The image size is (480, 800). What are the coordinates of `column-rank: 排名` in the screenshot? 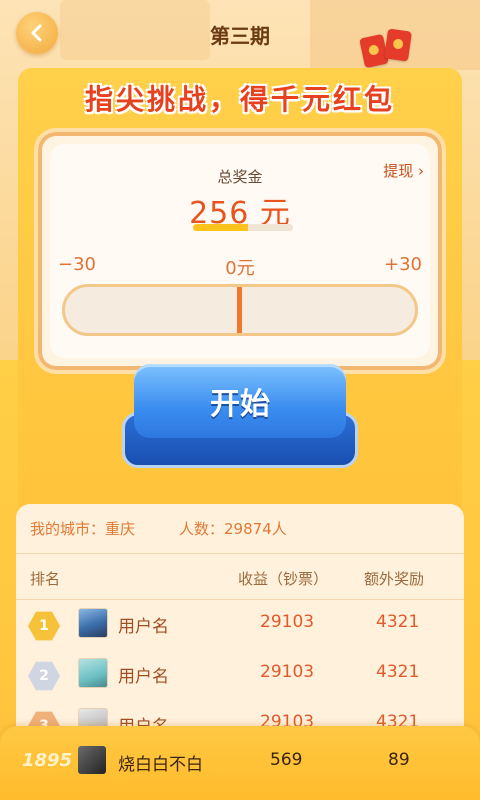 It's located at (45, 579).